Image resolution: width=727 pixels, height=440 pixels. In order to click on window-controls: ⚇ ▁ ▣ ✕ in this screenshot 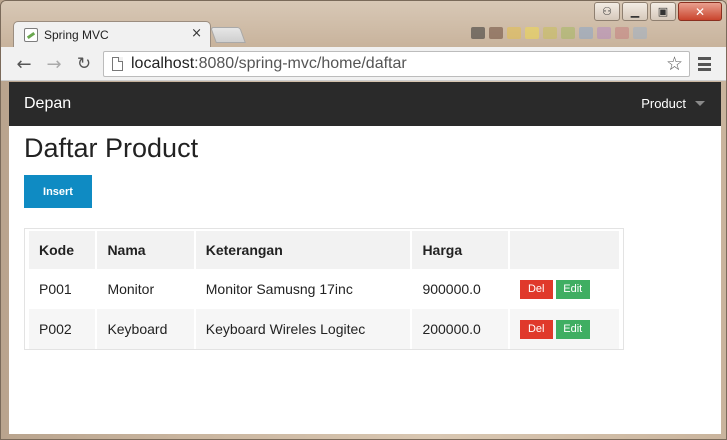, I will do `click(658, 11)`.